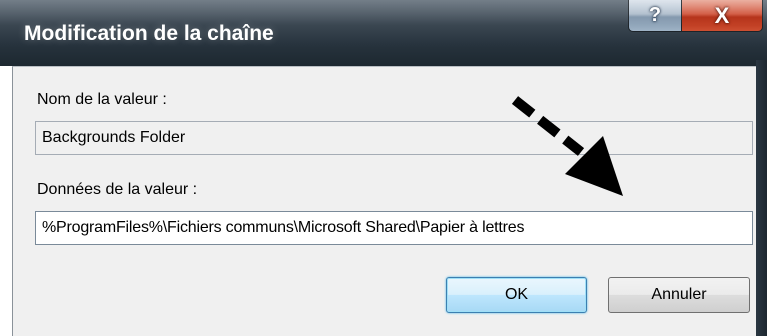 The image size is (767, 336). Describe the element at coordinates (761, 198) in the screenshot. I see `window-frame` at that location.